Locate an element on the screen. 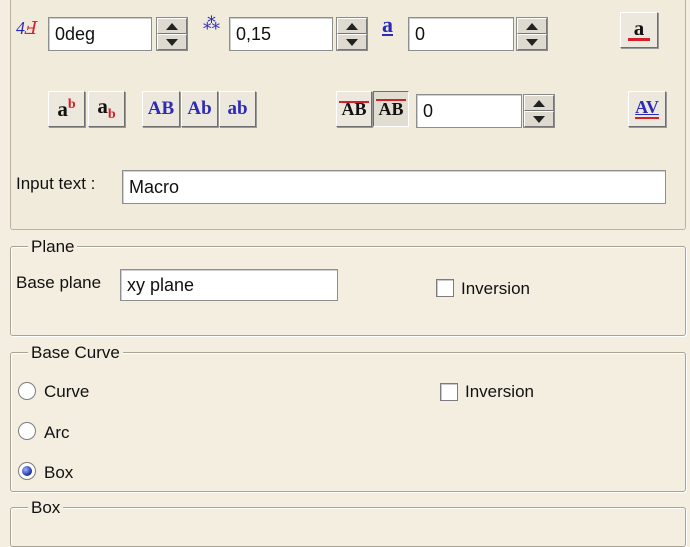 Image resolution: width=690 pixels, height=547 pixels. curve-inversion-label: Inversion is located at coordinates (499, 391).